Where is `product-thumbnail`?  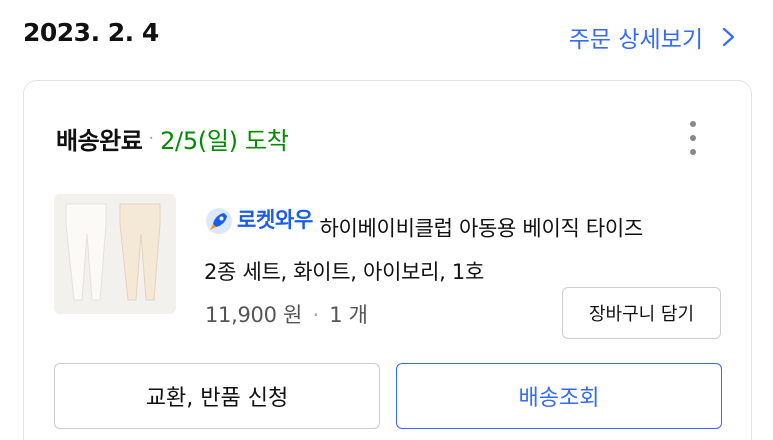
product-thumbnail is located at coordinates (115, 254).